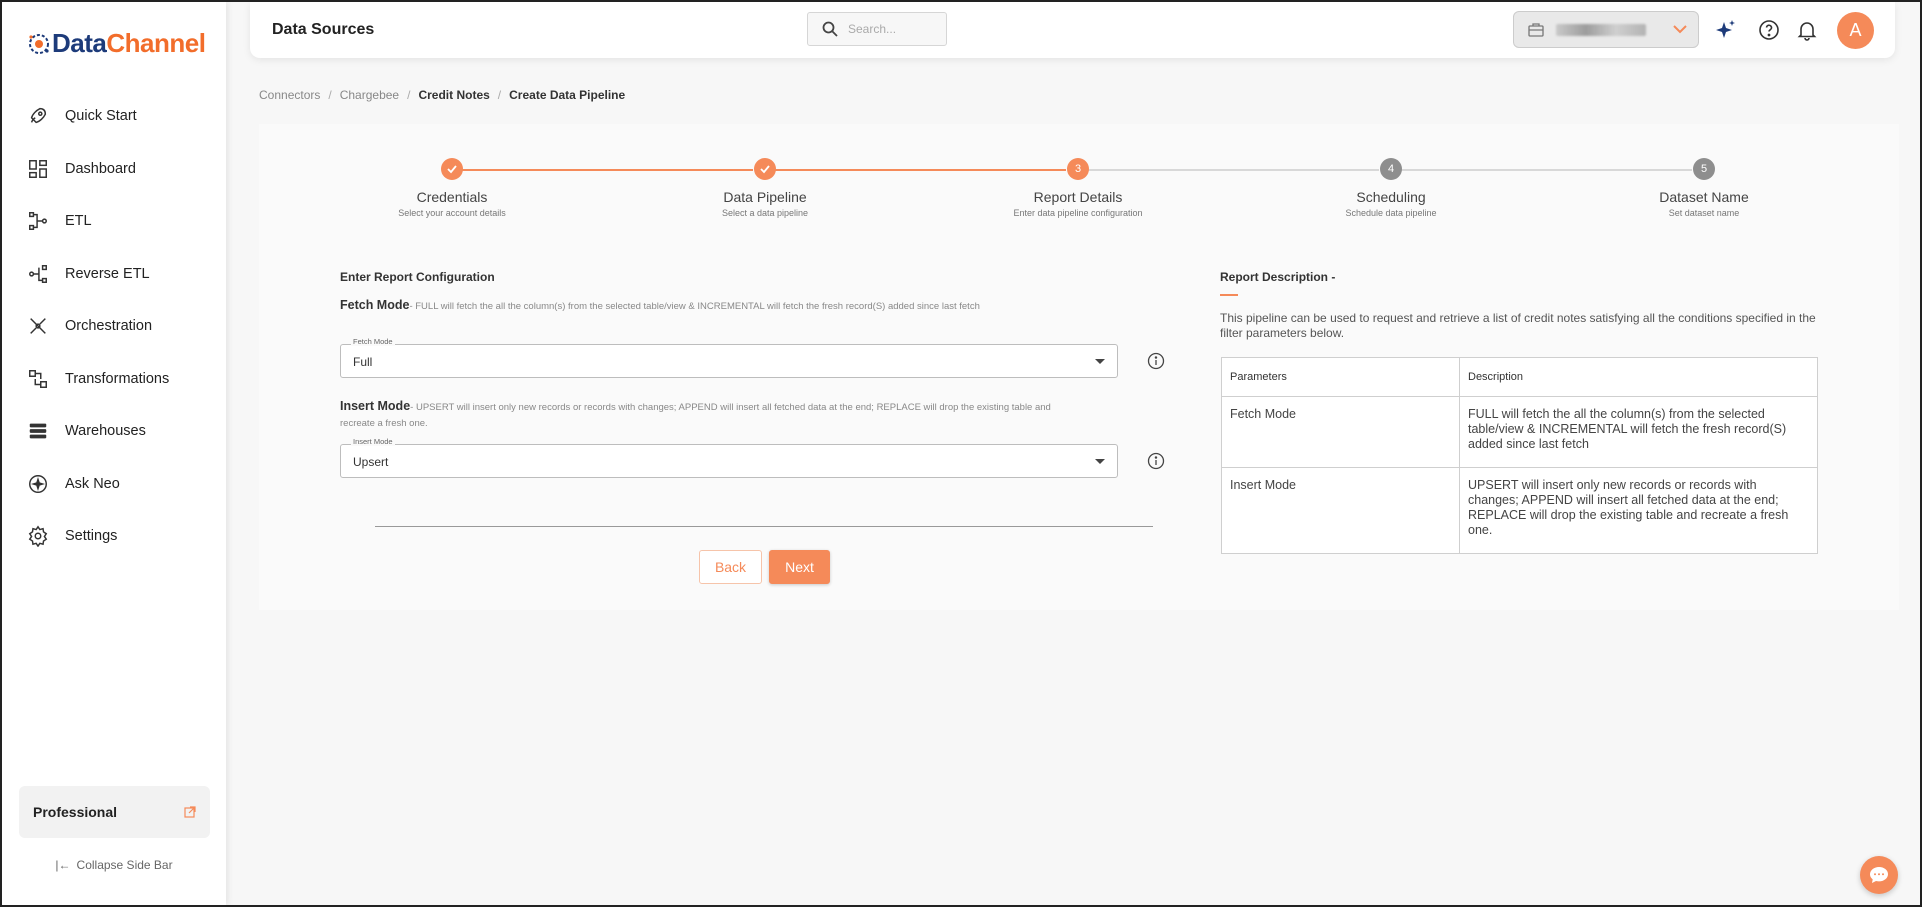 The image size is (1922, 907). What do you see at coordinates (92, 483) in the screenshot?
I see `sidebar-item-label: Ask Neo` at bounding box center [92, 483].